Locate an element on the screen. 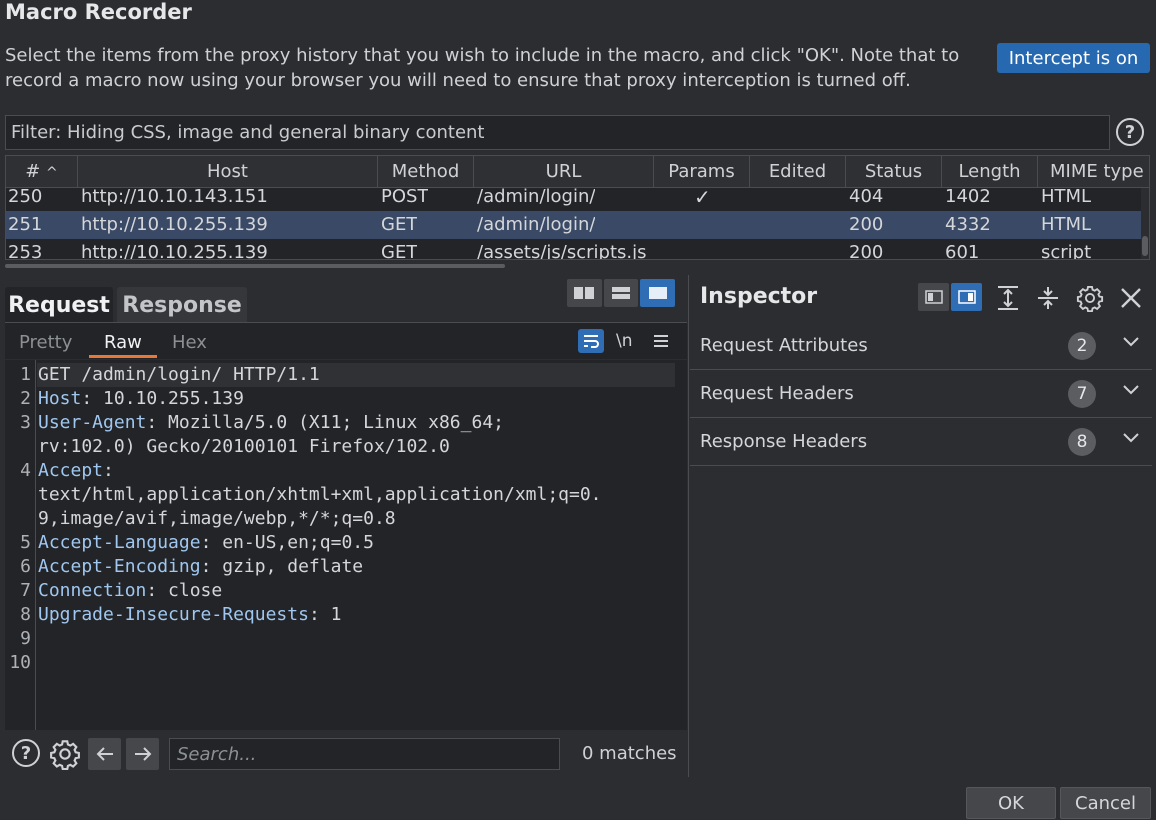 This screenshot has width=1156, height=820. line-number: 2 is located at coordinates (25, 398).